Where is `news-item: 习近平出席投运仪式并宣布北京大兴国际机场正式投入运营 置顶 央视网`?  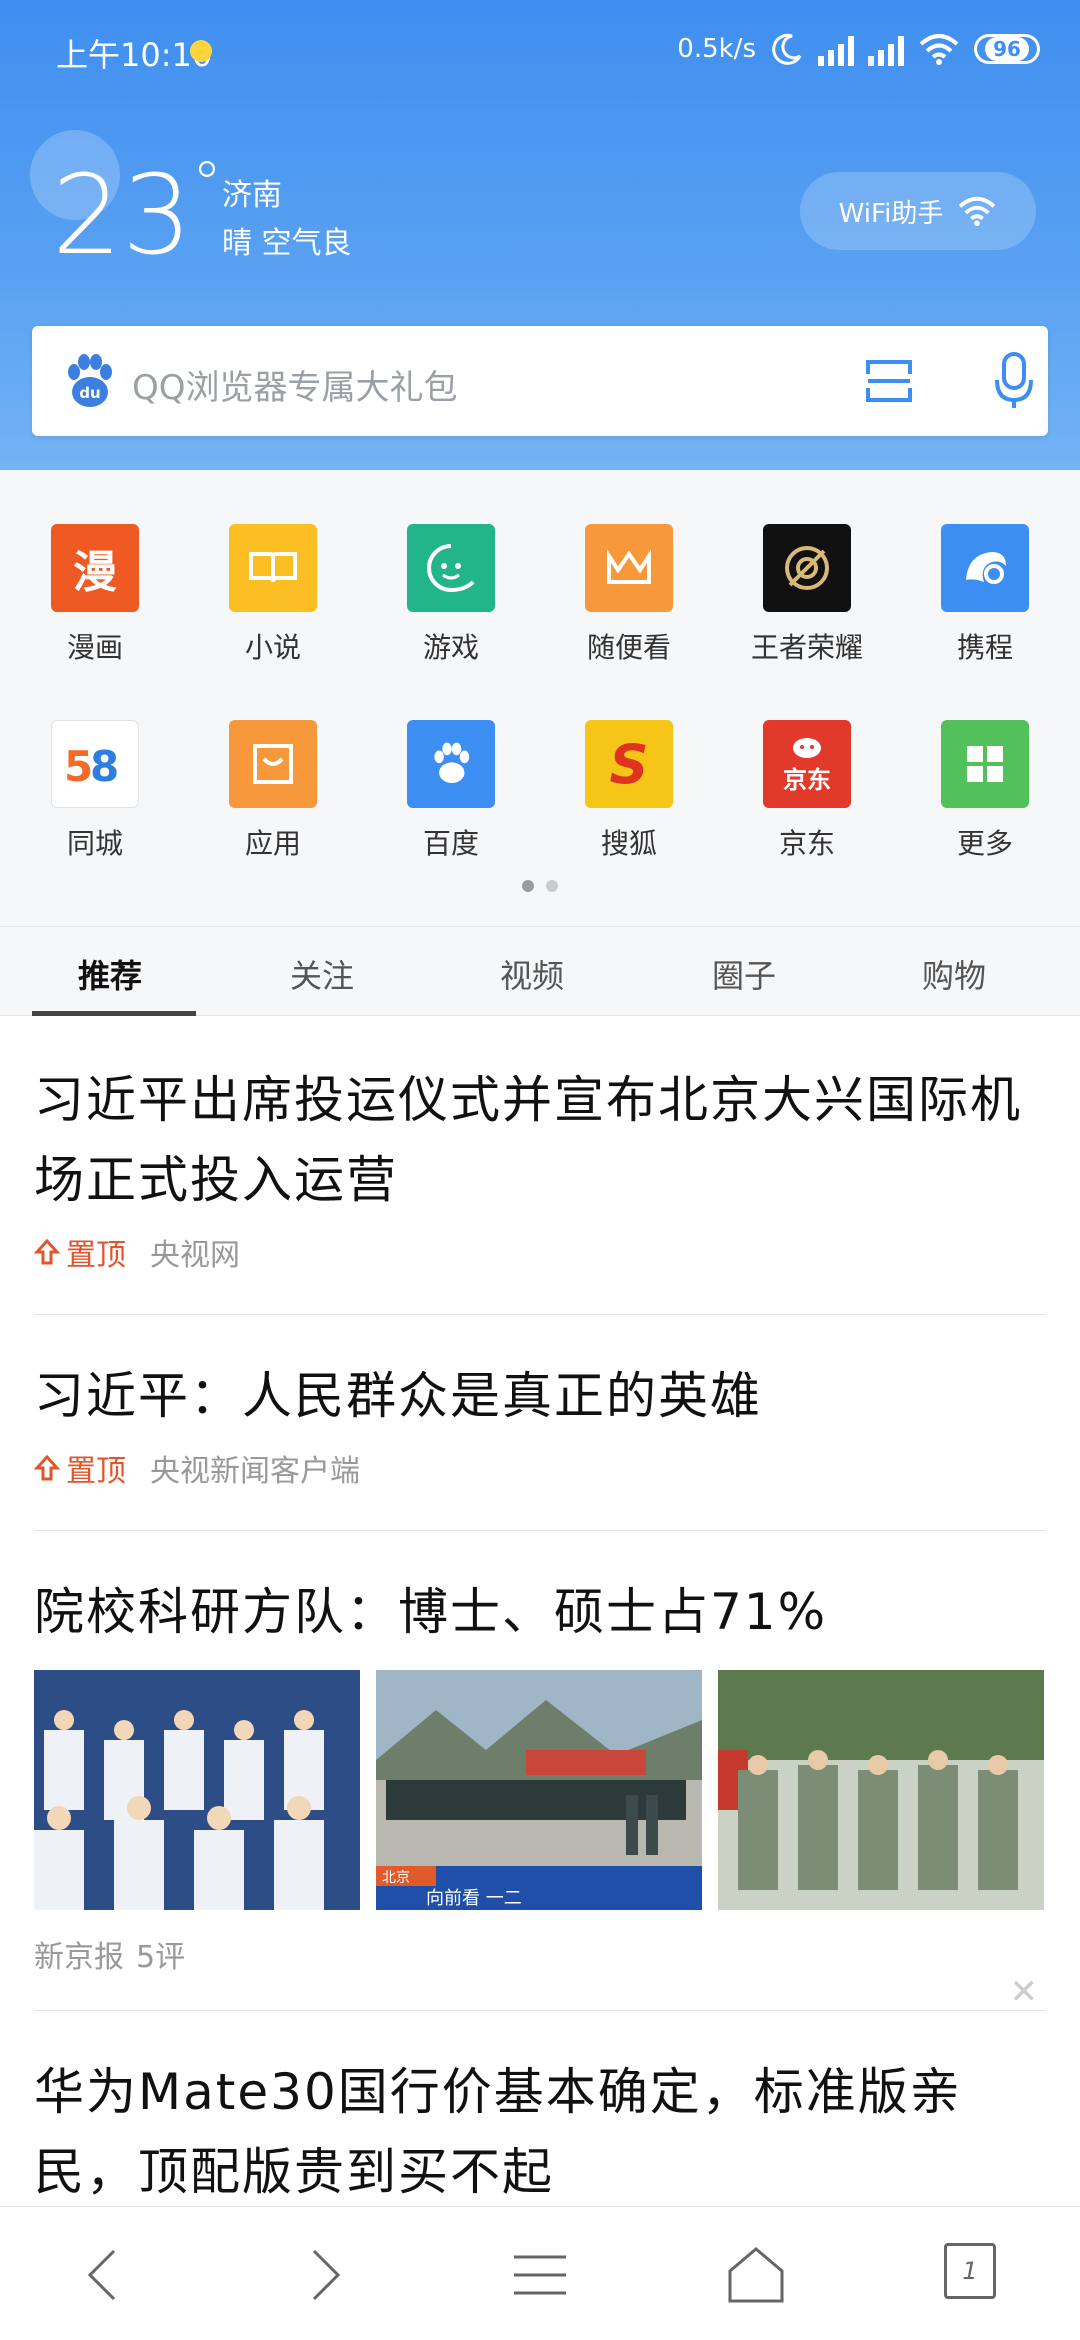 news-item: 习近平出席投运仪式并宣布北京大兴国际机场正式投入运营 置顶 央视网 is located at coordinates (540, 1167).